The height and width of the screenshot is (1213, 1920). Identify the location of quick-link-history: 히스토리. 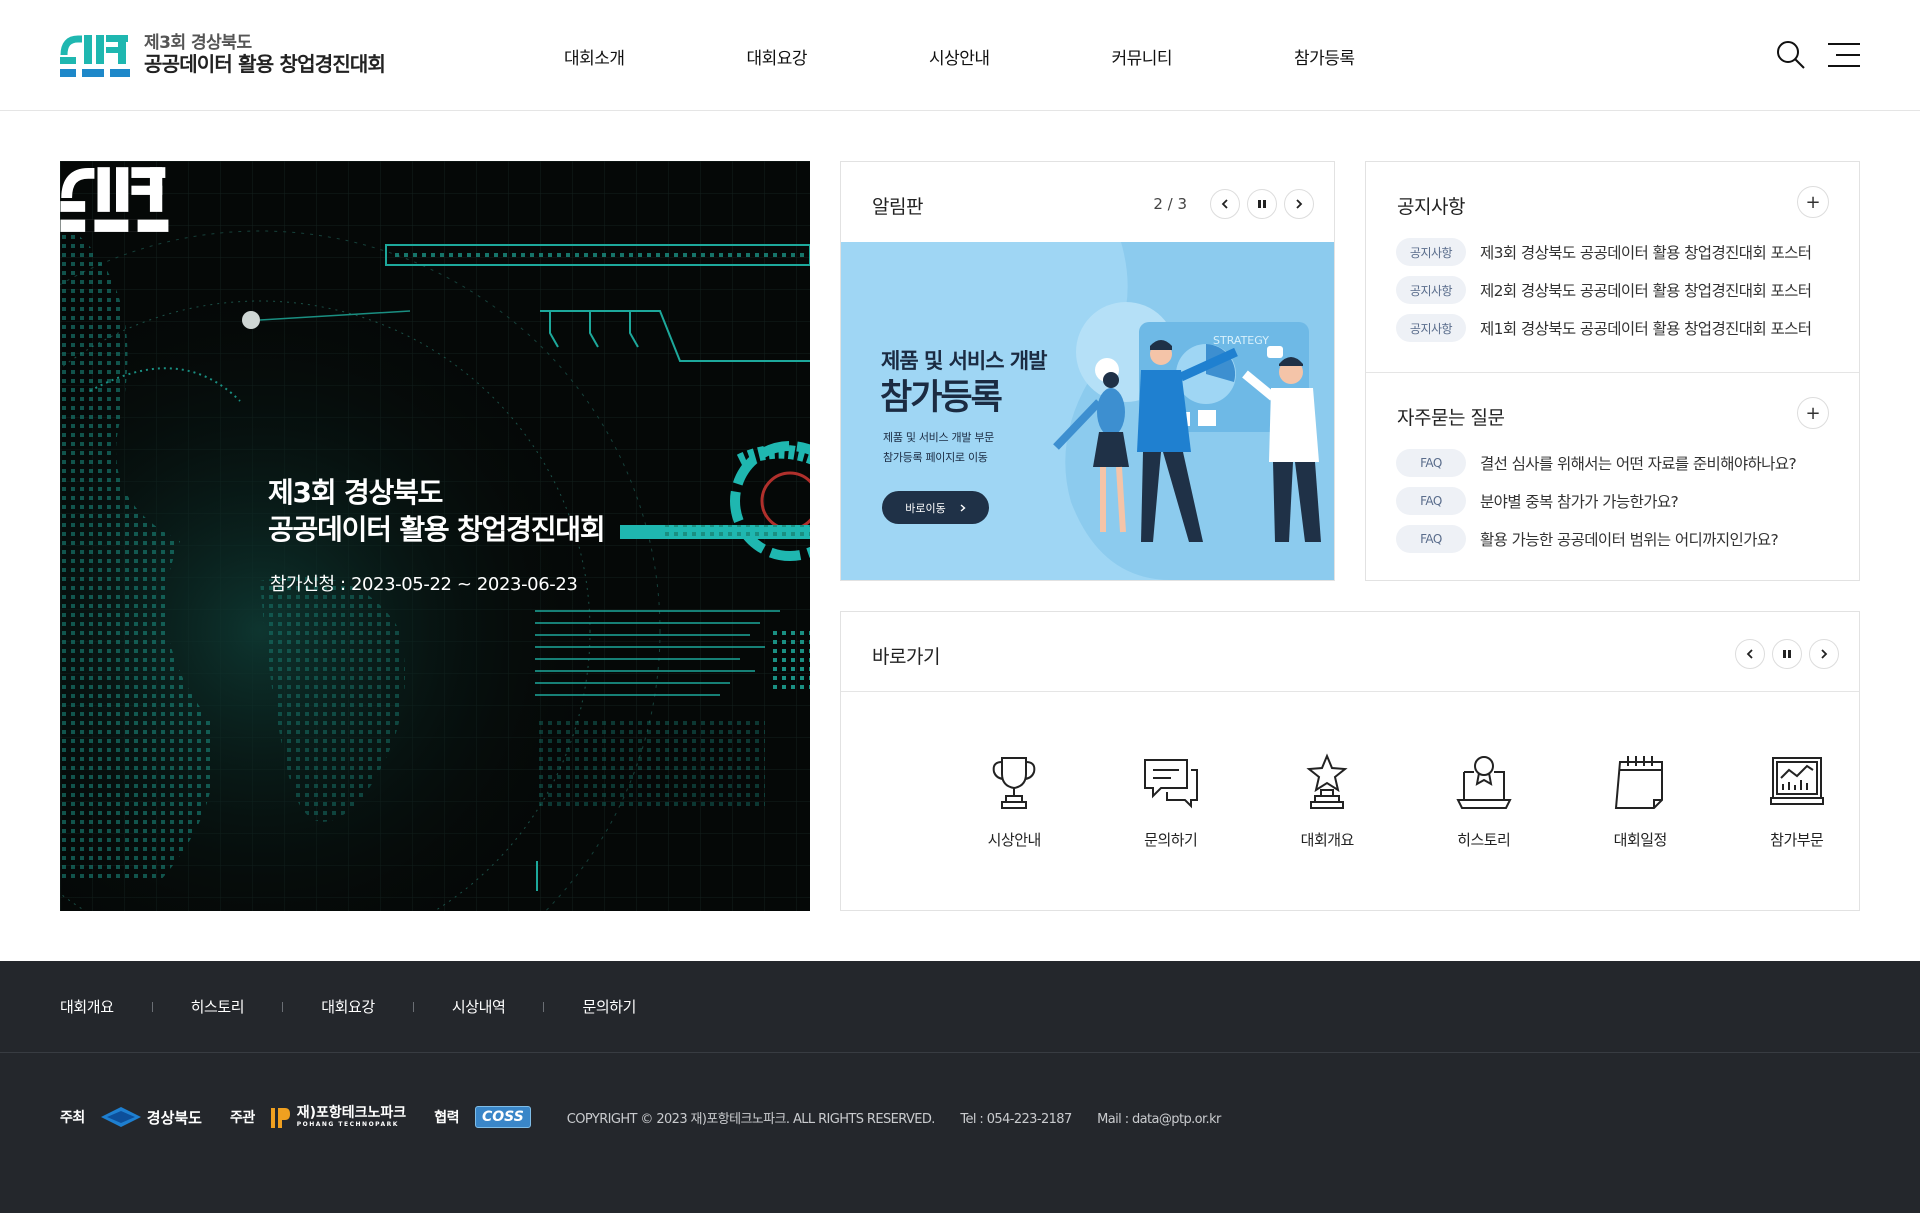
(1484, 801).